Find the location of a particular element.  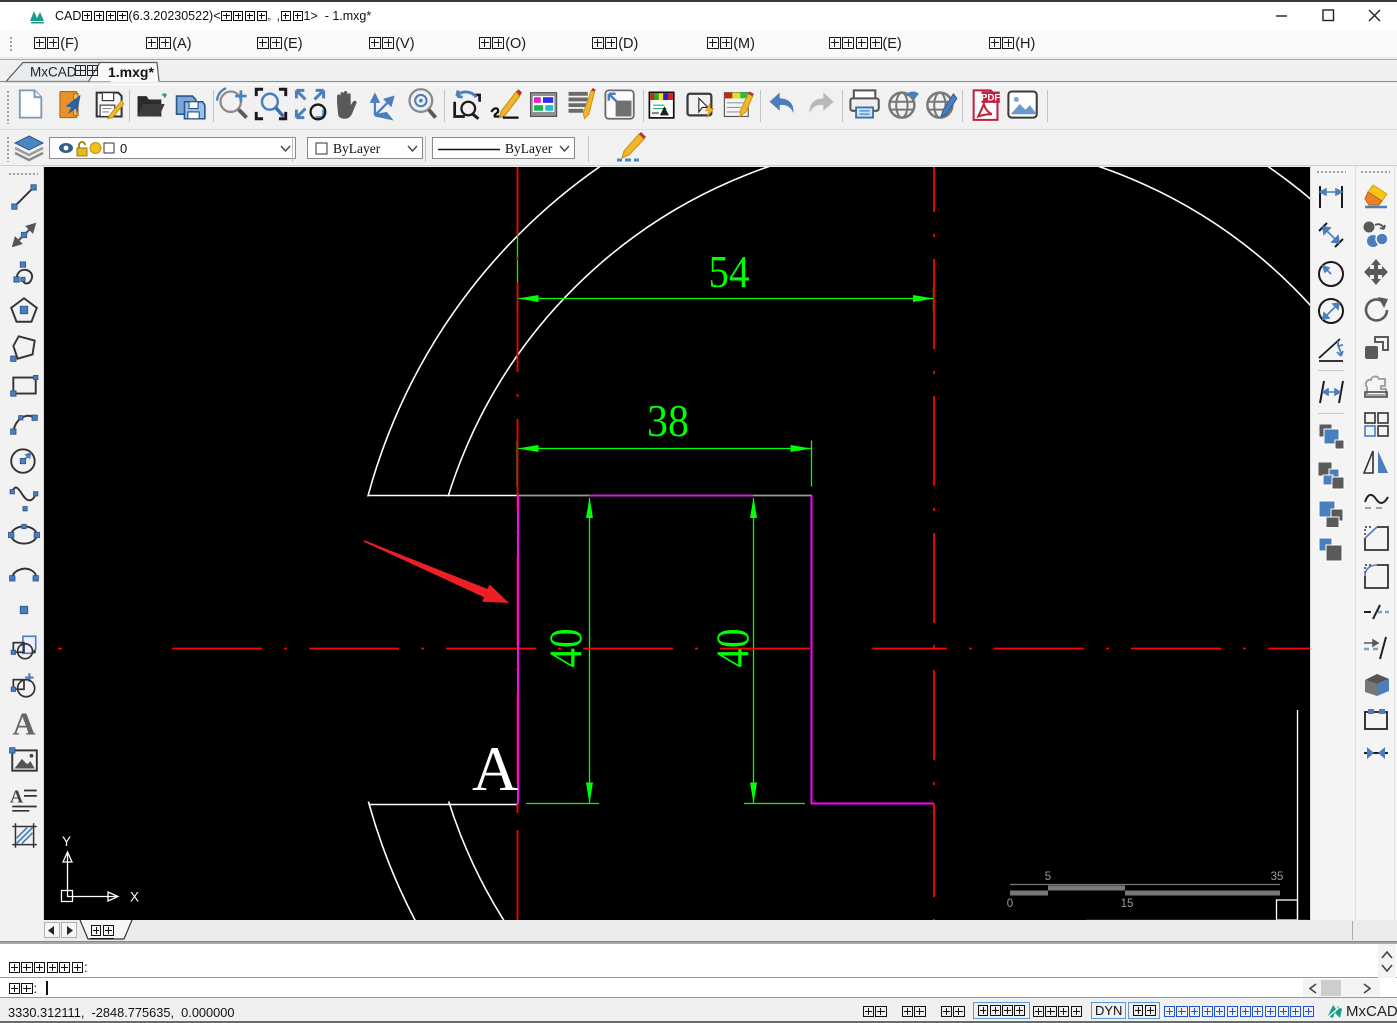

svg-text: X is located at coordinates (134, 897).